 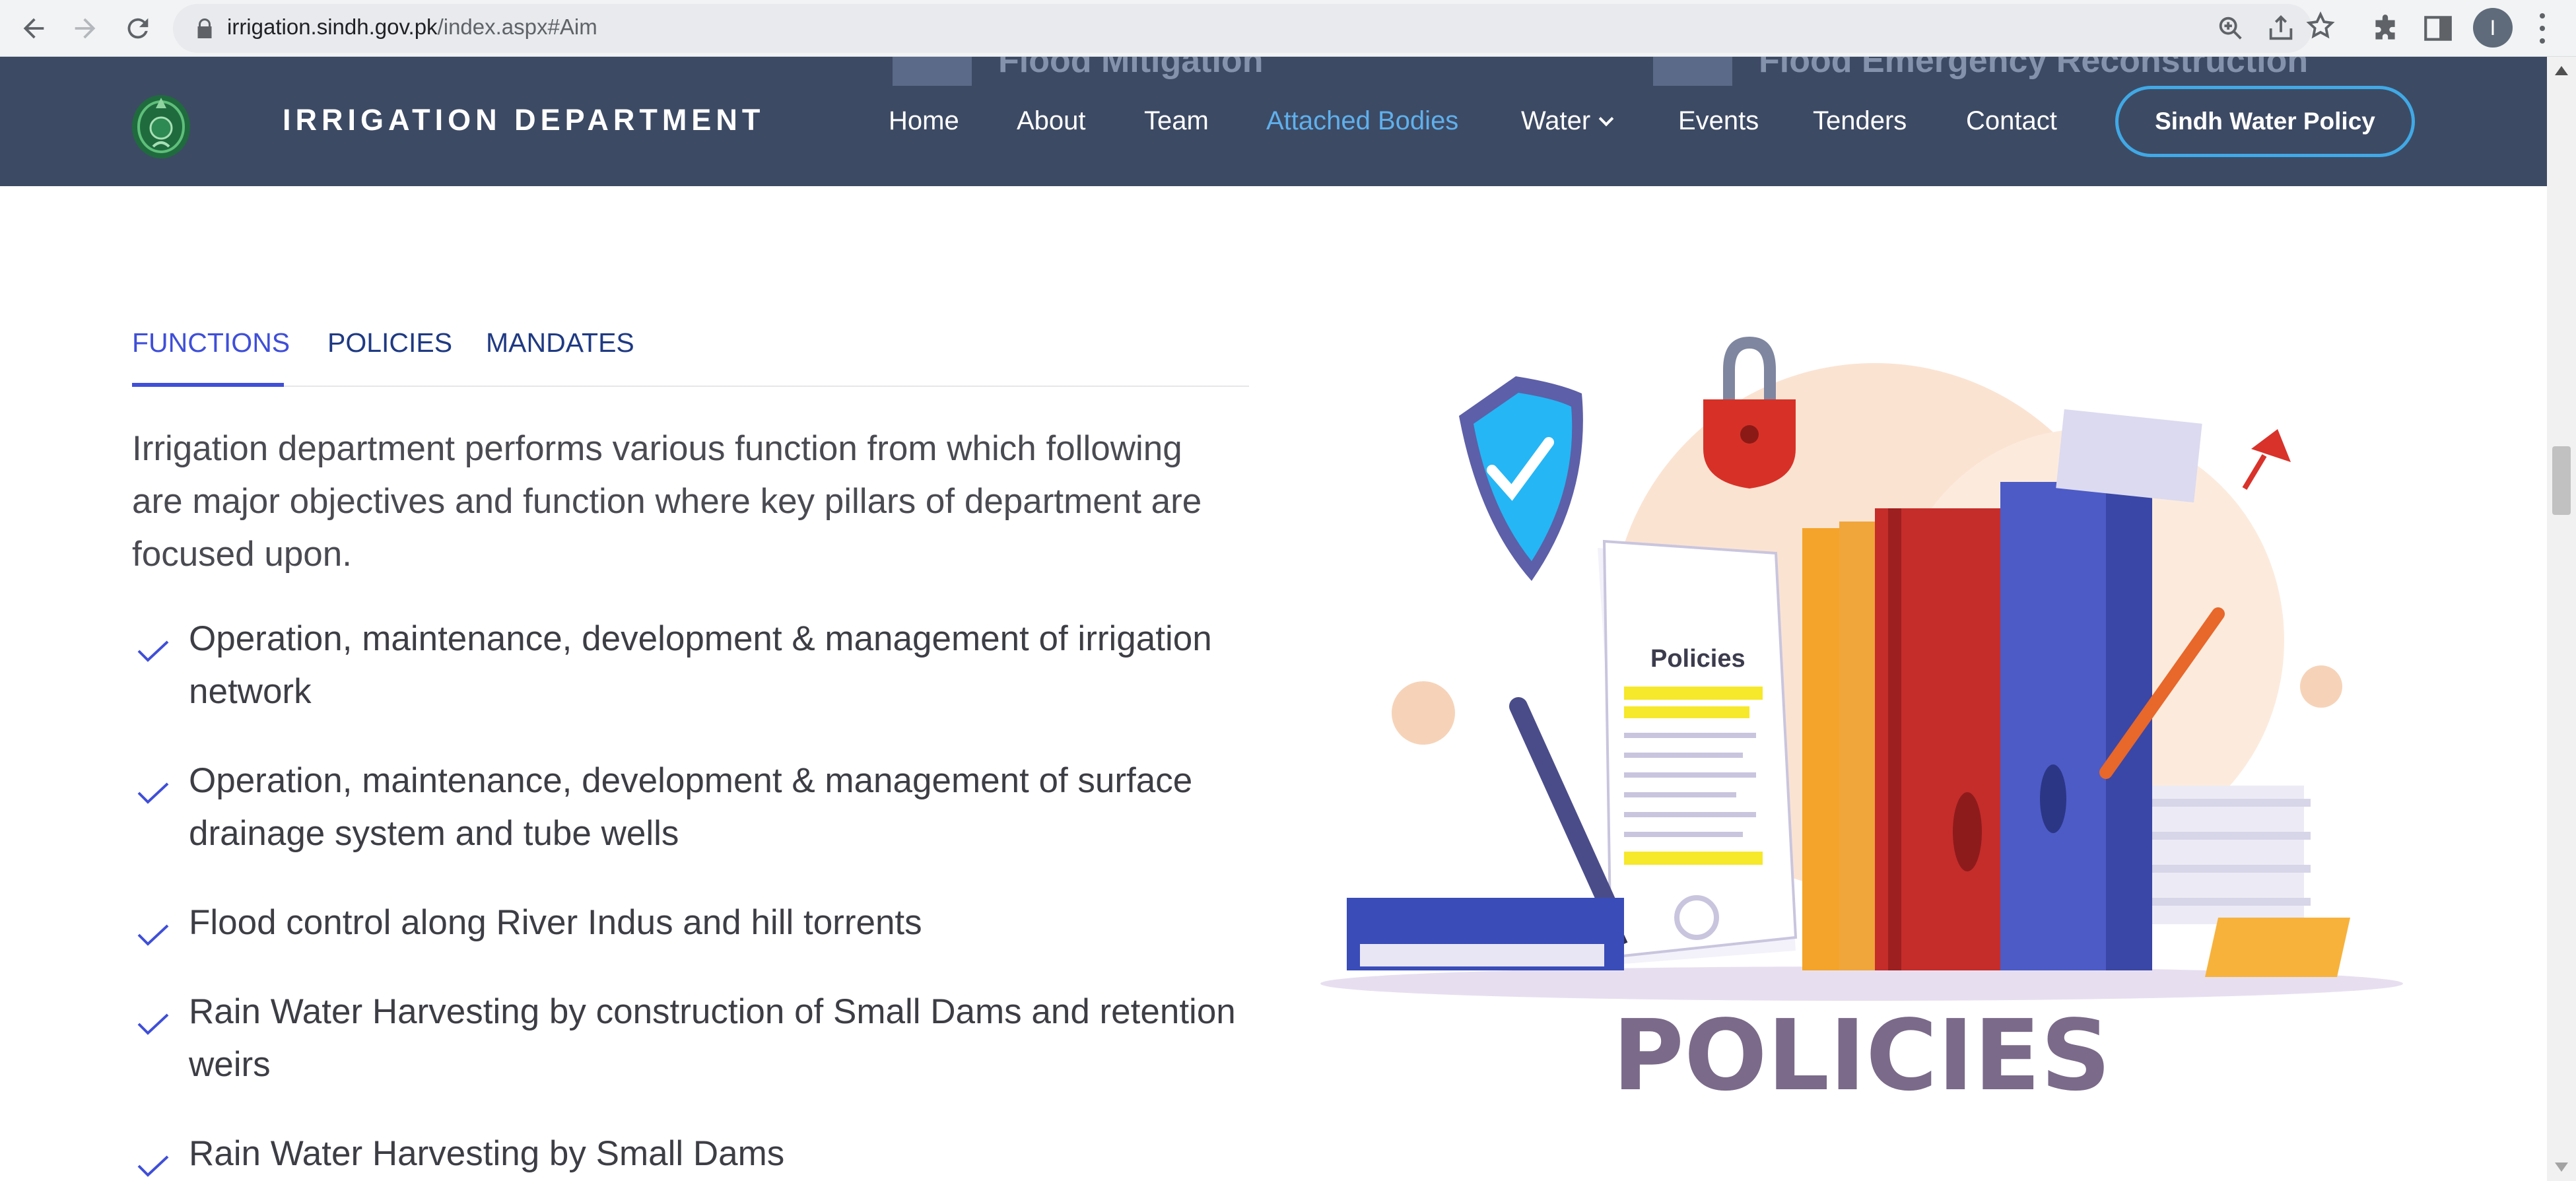 What do you see at coordinates (2542, 28) in the screenshot?
I see `browser-menu-icon` at bounding box center [2542, 28].